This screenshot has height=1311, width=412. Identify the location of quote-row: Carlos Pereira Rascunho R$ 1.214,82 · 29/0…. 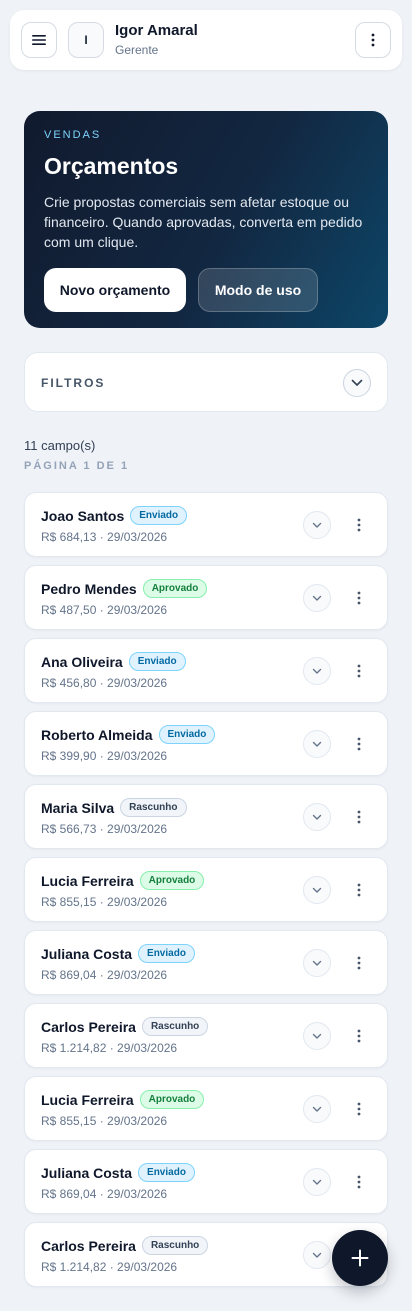
(206, 1035).